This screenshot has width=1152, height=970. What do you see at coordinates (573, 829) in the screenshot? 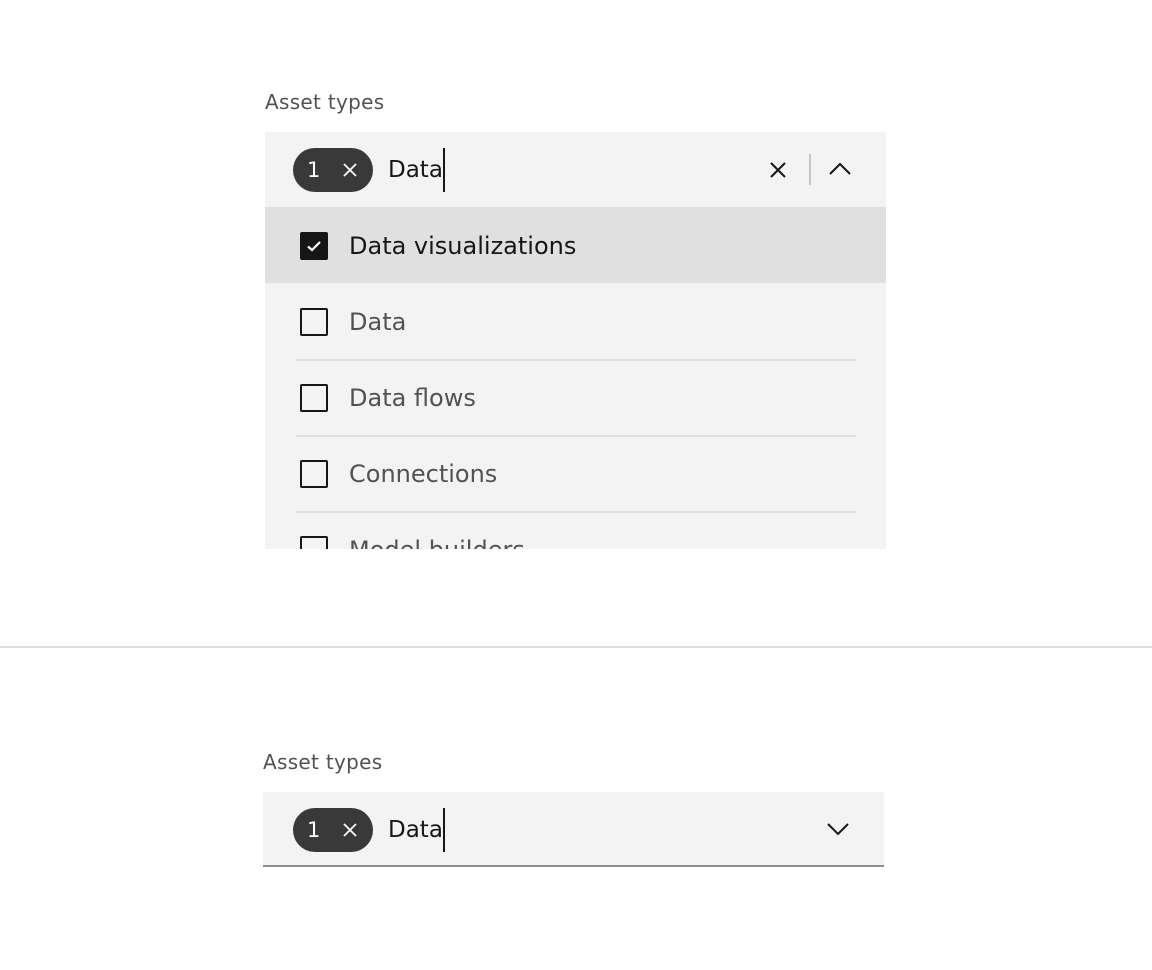
I see `multiselect-field-closed: 1 Data` at bounding box center [573, 829].